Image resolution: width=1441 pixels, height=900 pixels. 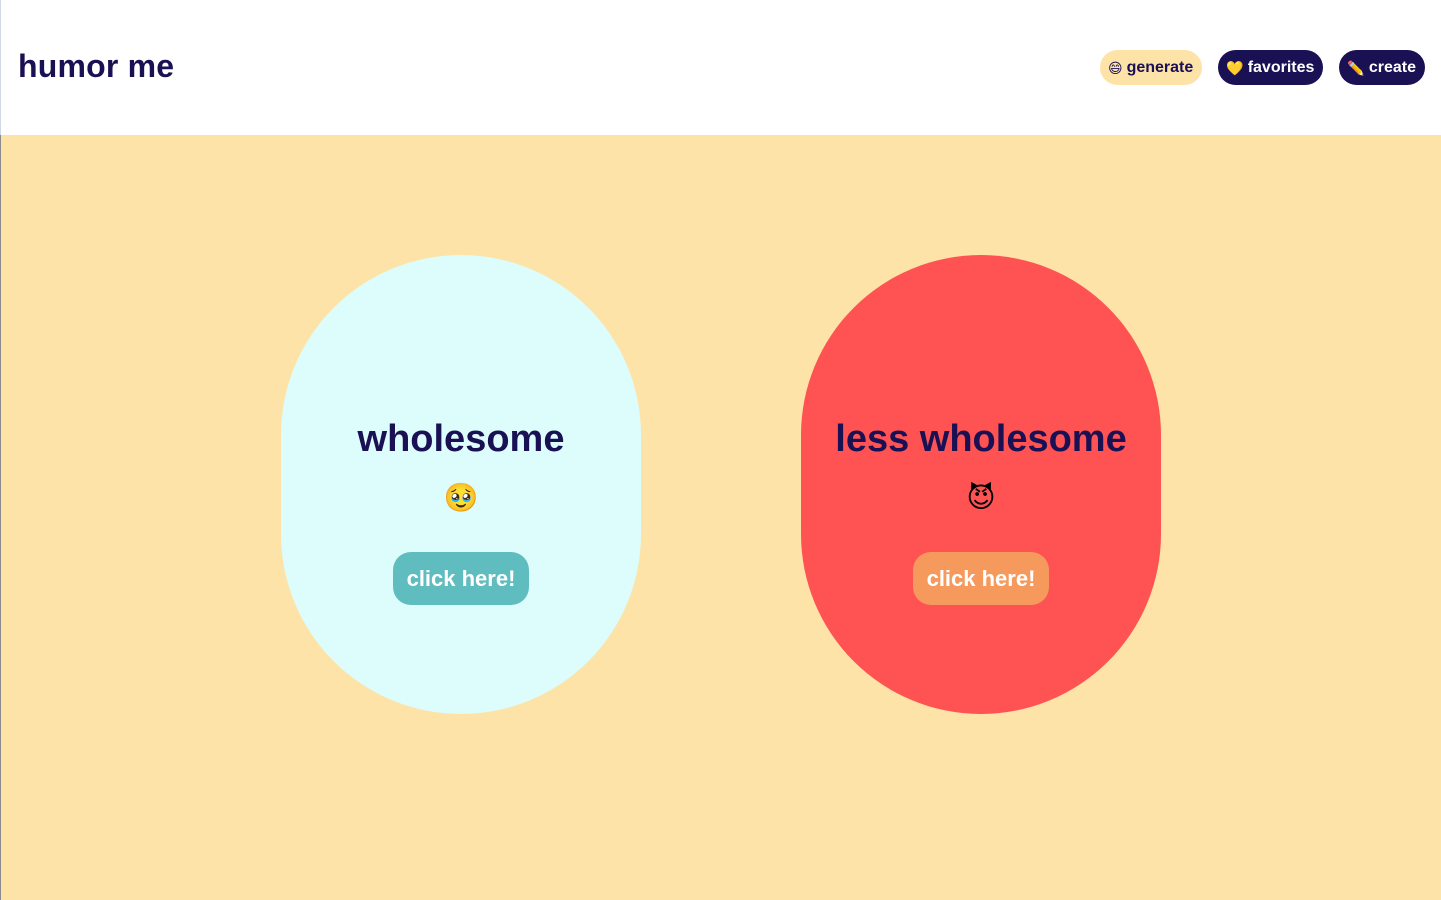 I want to click on nav-favorites-label: favorites, so click(x=1281, y=67).